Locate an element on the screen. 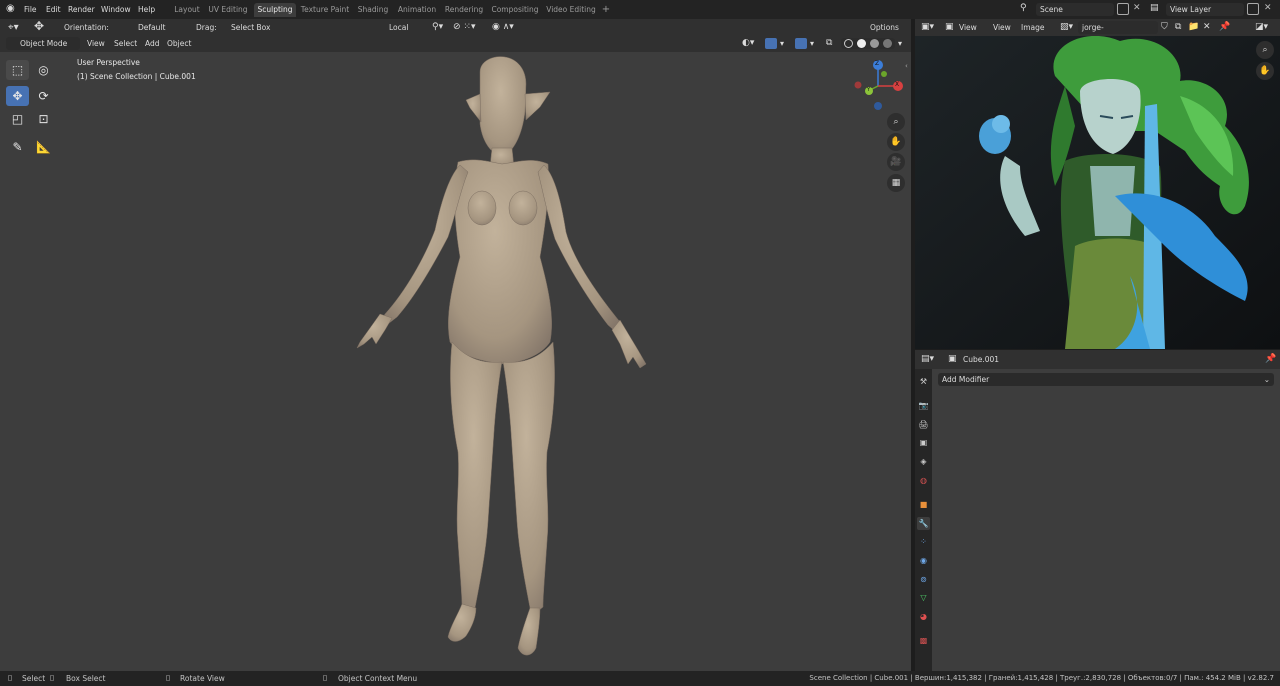 Image resolution: width=1280 pixels, height=686 pixels. view-layer-tab-icon: ▣ is located at coordinates (923, 442).